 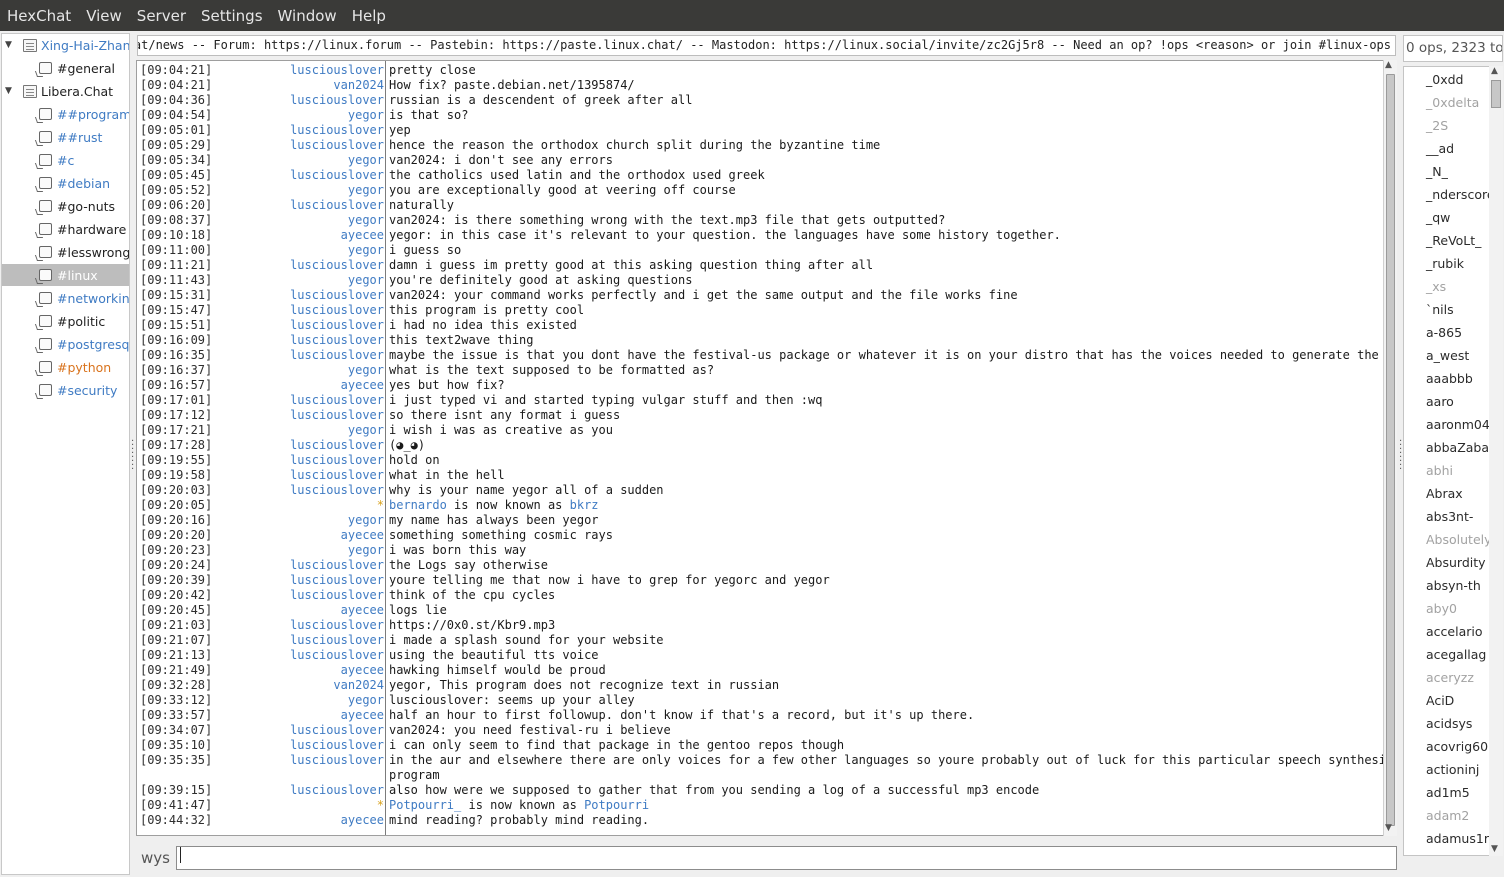 What do you see at coordinates (1453, 585) in the screenshot?
I see `user-list-item: absyn-th` at bounding box center [1453, 585].